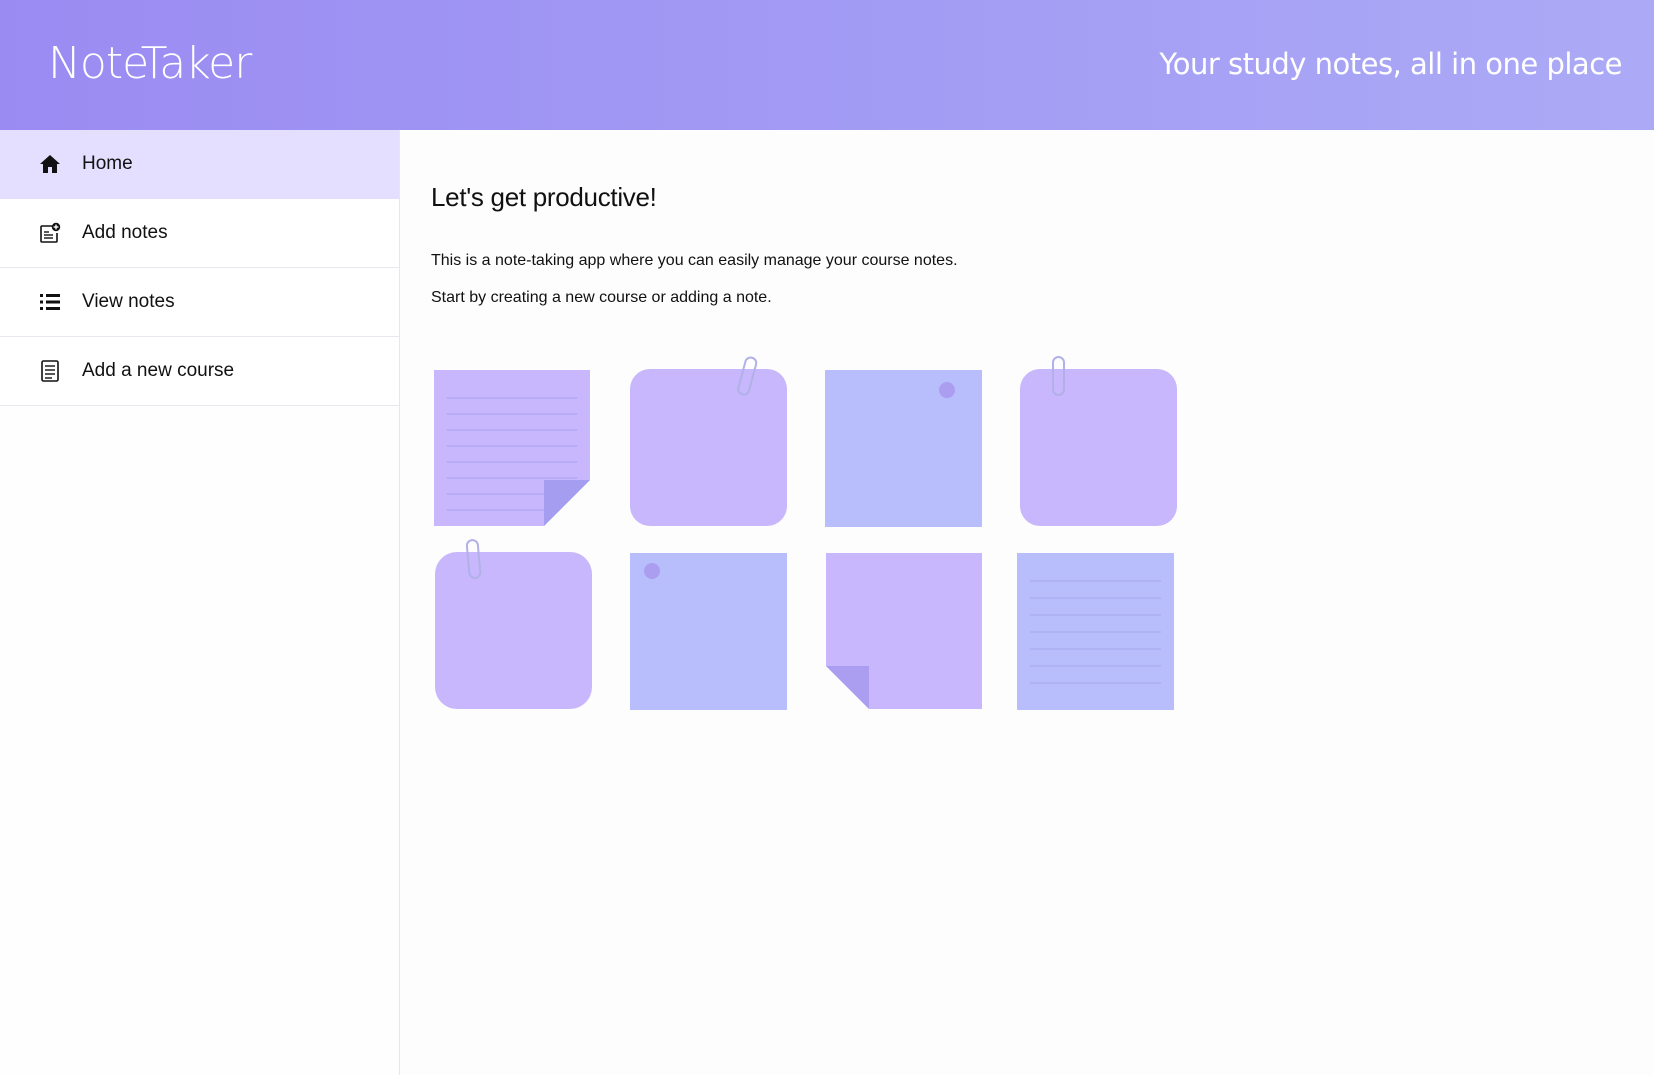 This screenshot has height=1075, width=1654. I want to click on sidebar-item-home: Home, so click(199, 164).